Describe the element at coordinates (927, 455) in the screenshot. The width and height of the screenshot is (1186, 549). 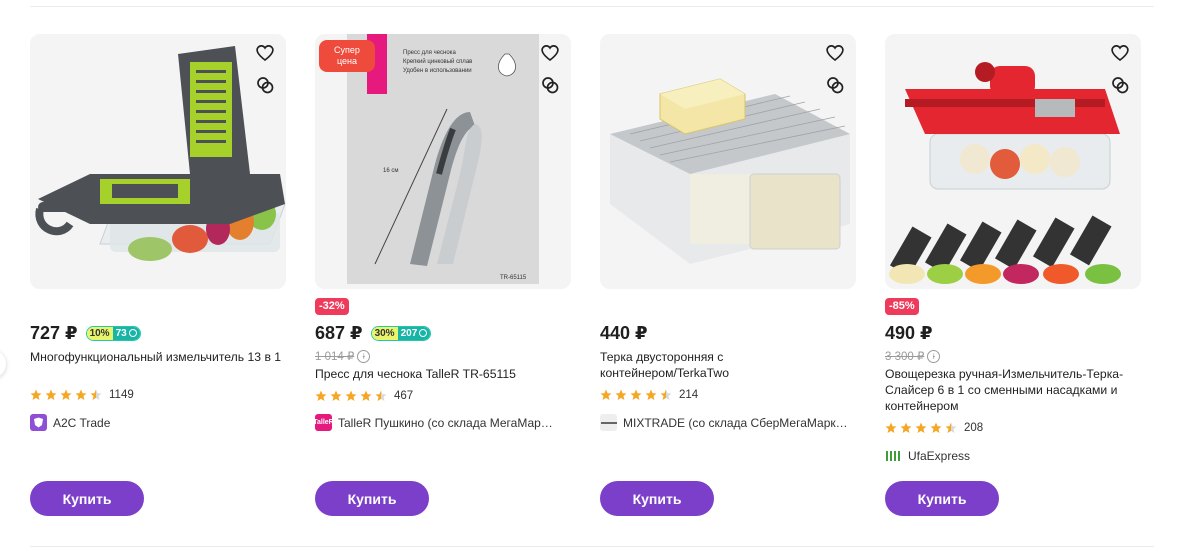
I see `seller: UfaExpress` at that location.